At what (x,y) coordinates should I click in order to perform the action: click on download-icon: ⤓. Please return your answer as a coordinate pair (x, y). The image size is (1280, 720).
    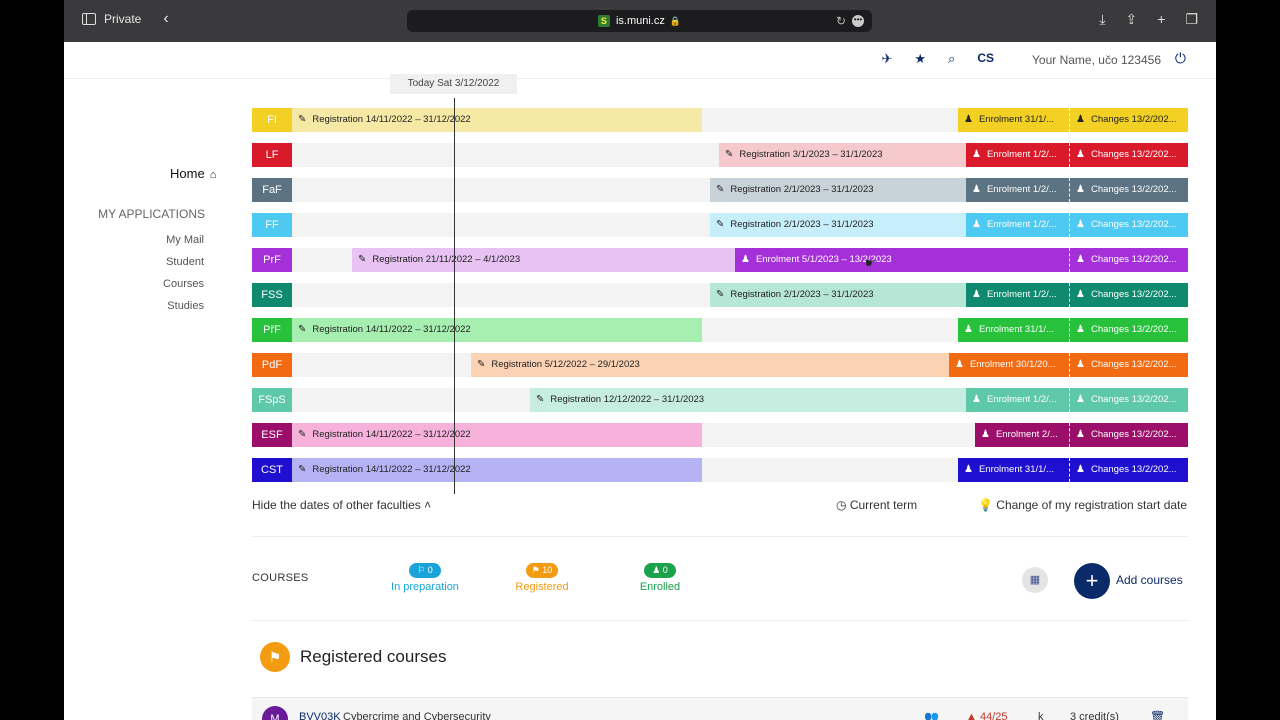
    Looking at the image, I should click on (1102, 19).